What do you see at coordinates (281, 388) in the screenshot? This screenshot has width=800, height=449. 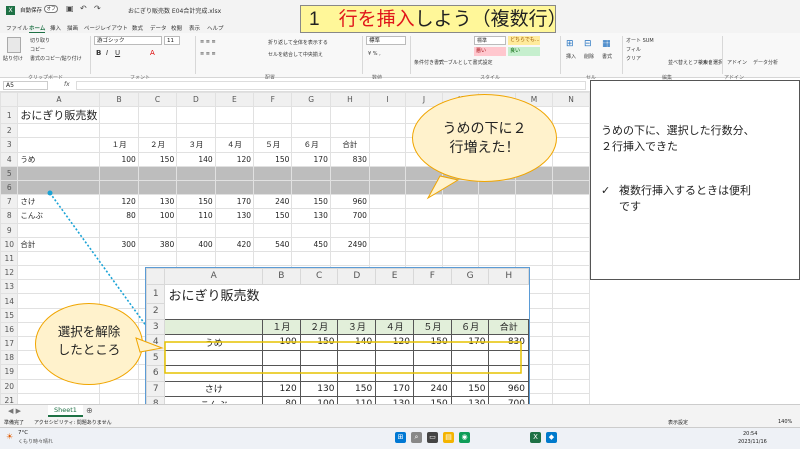 I see `zoom-cell: 120` at bounding box center [281, 388].